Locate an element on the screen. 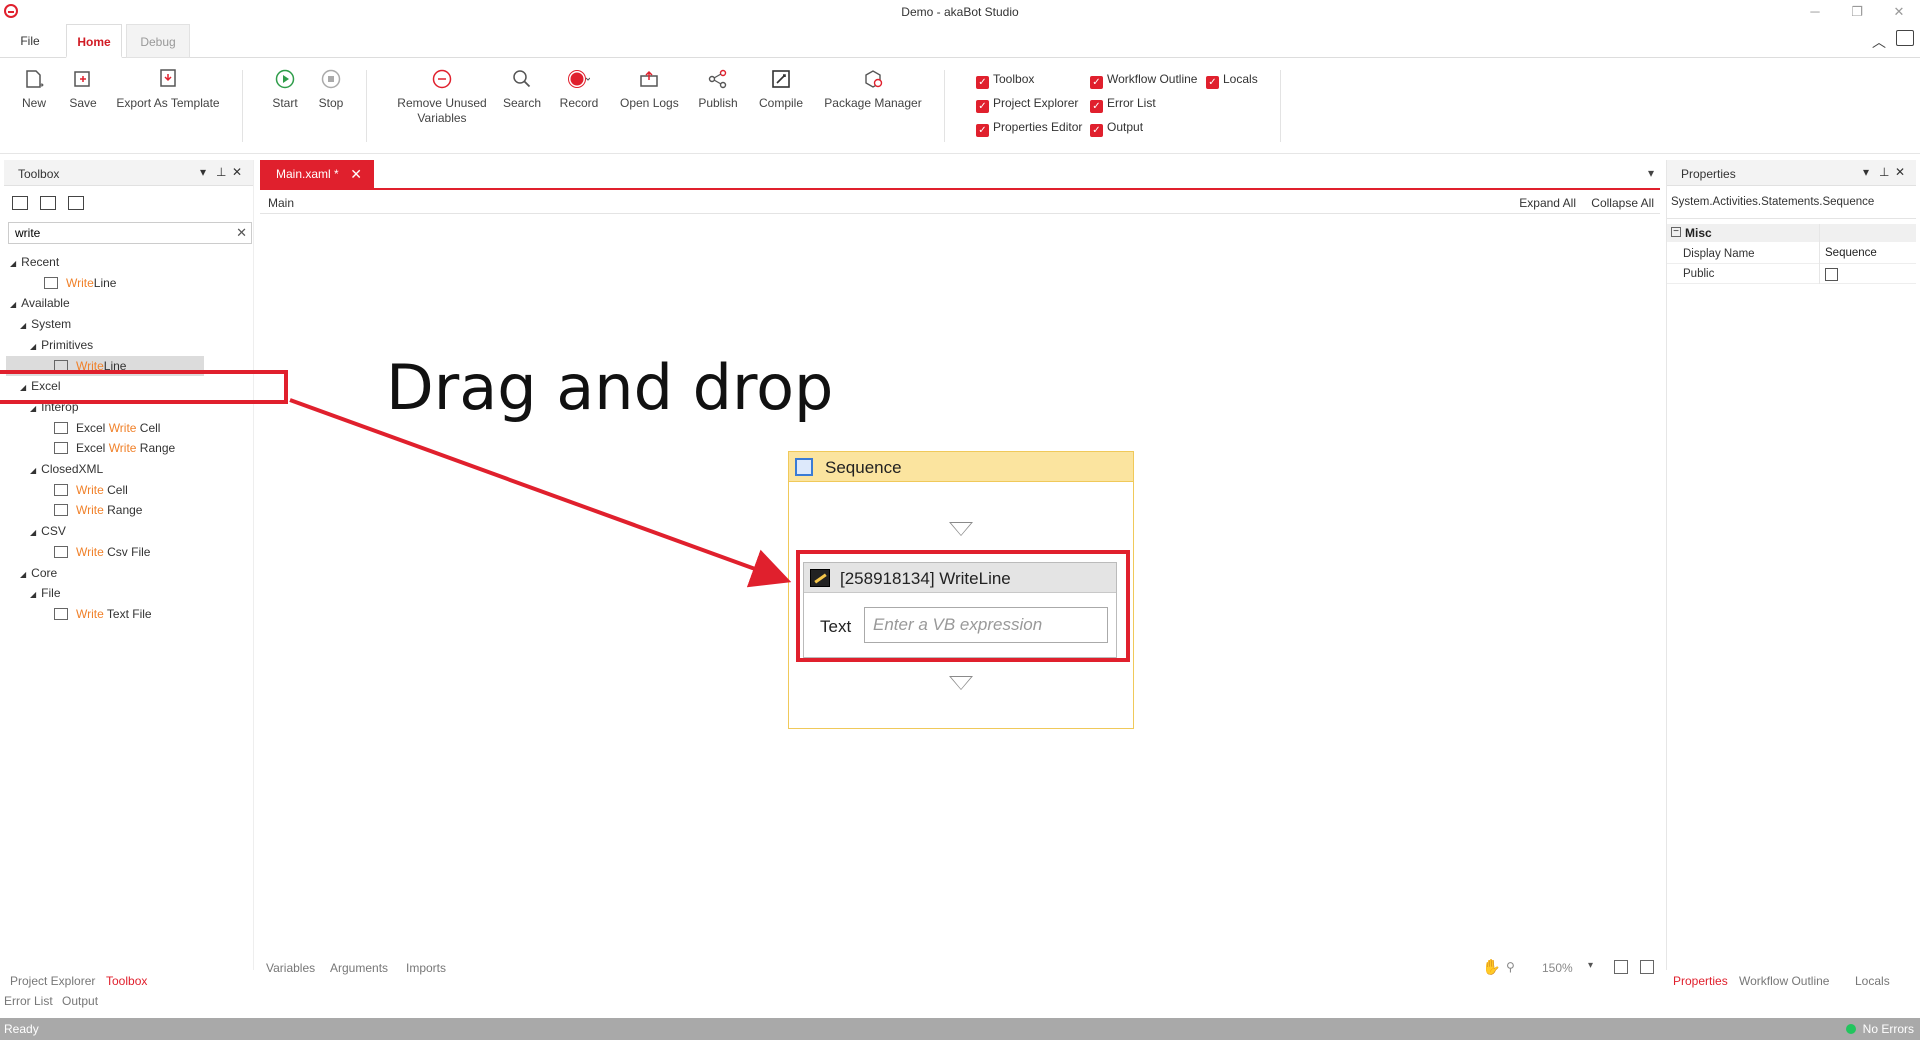 This screenshot has width=1920, height=1040. property-display-name: Display Name Sequence is located at coordinates (1791, 254).